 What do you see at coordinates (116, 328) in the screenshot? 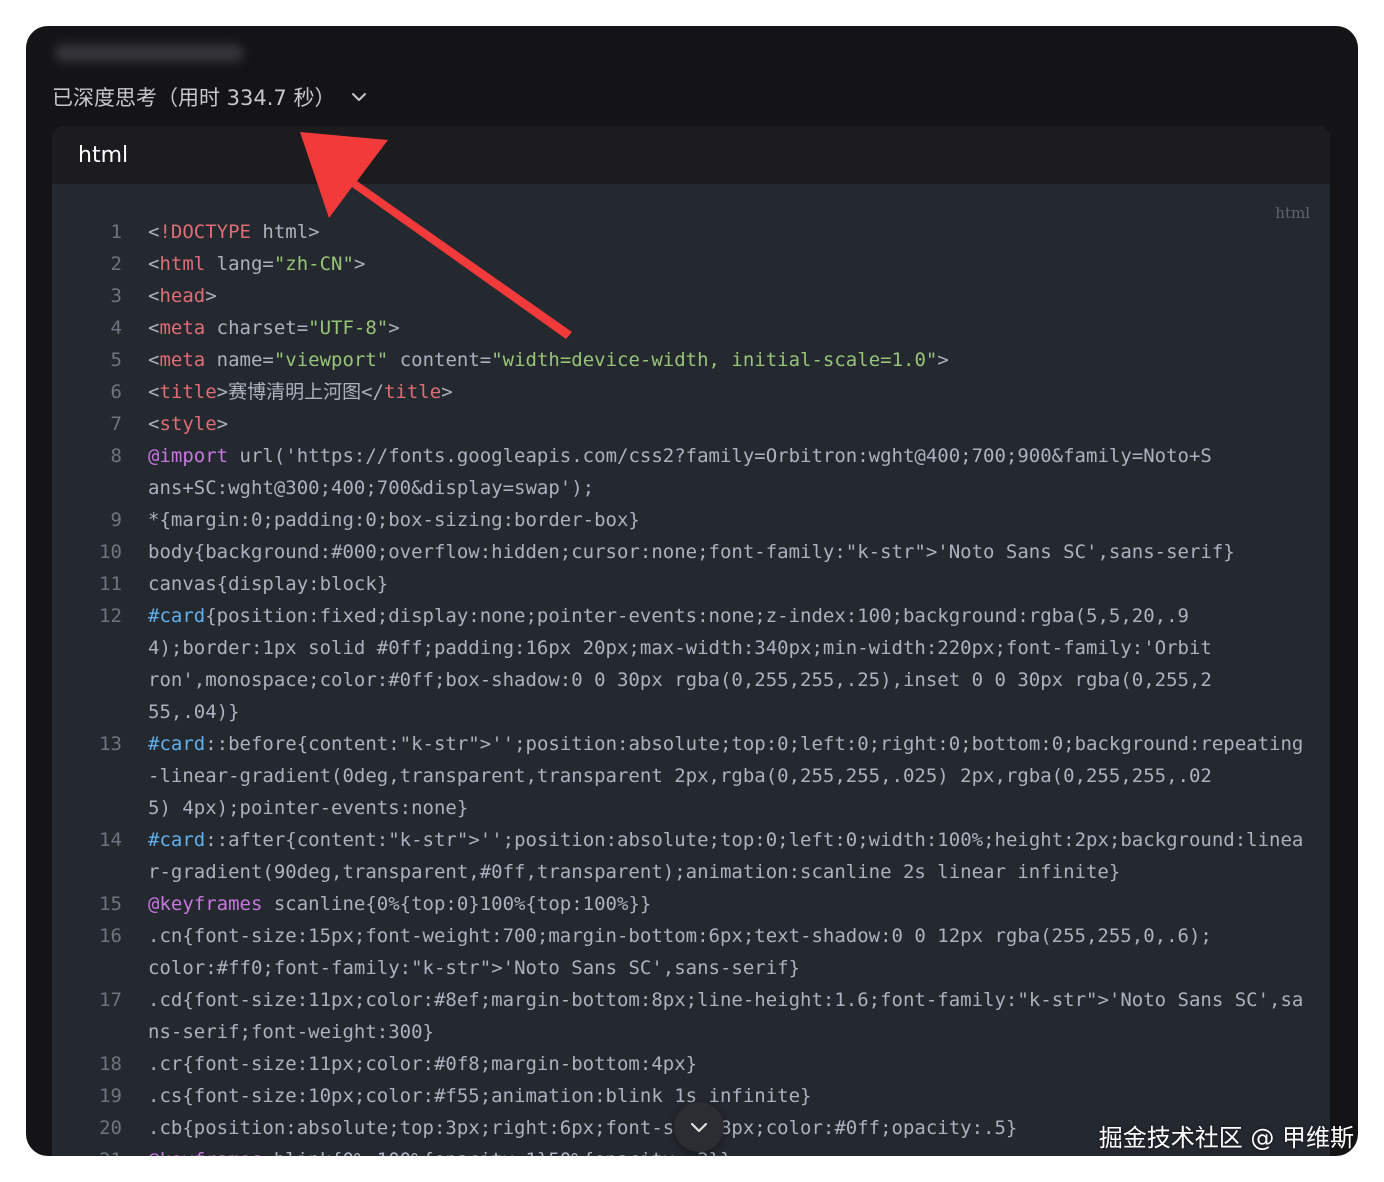
I see `line-number: 4` at bounding box center [116, 328].